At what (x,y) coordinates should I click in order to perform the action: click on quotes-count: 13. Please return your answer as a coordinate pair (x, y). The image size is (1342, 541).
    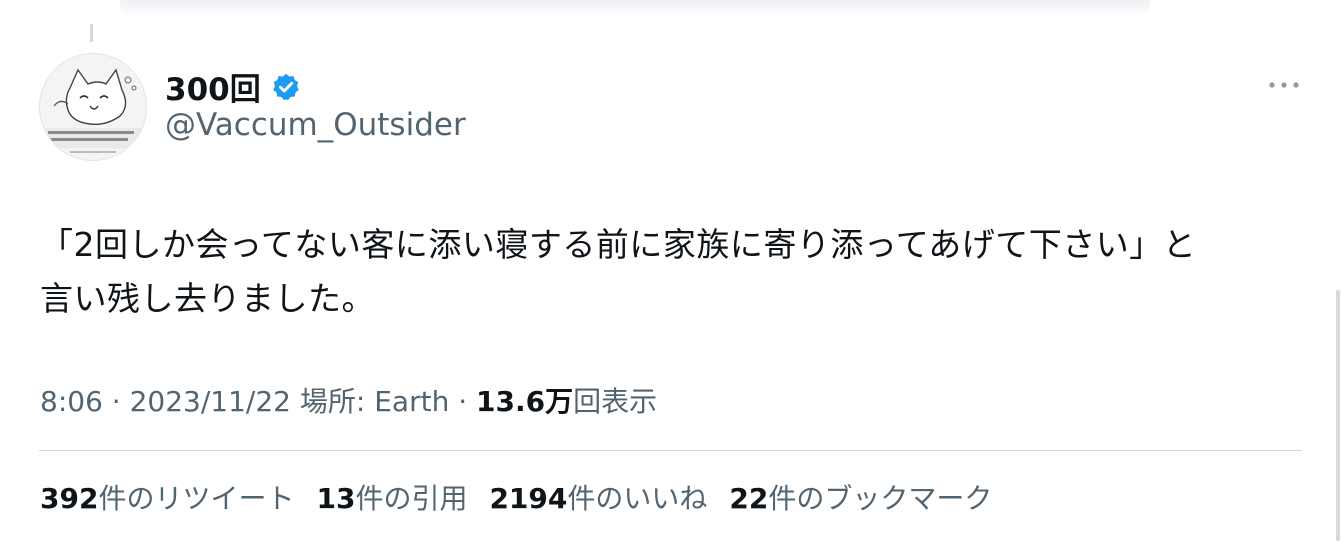
    Looking at the image, I should click on (336, 498).